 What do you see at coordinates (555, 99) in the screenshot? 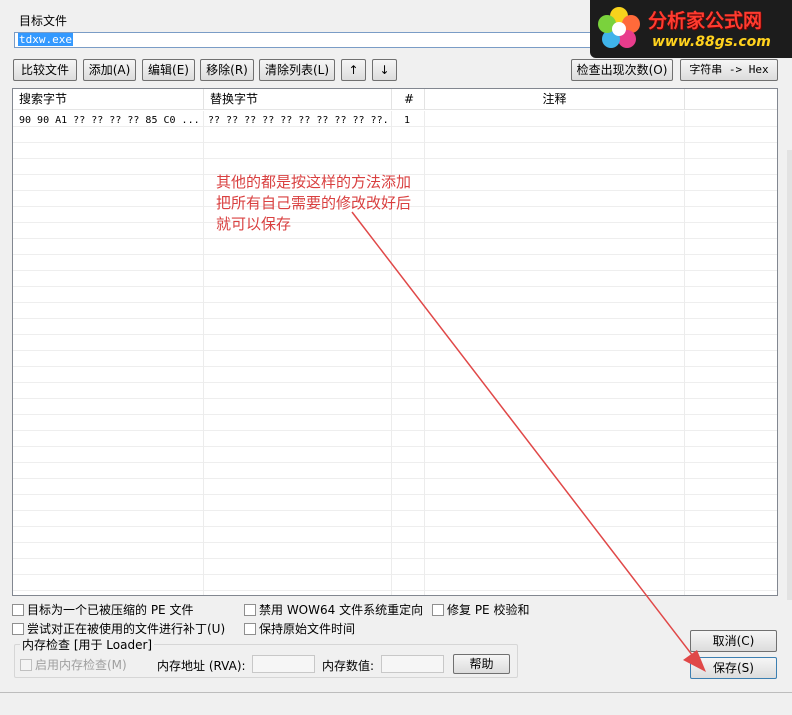
I see `column-comment: 注释` at bounding box center [555, 99].